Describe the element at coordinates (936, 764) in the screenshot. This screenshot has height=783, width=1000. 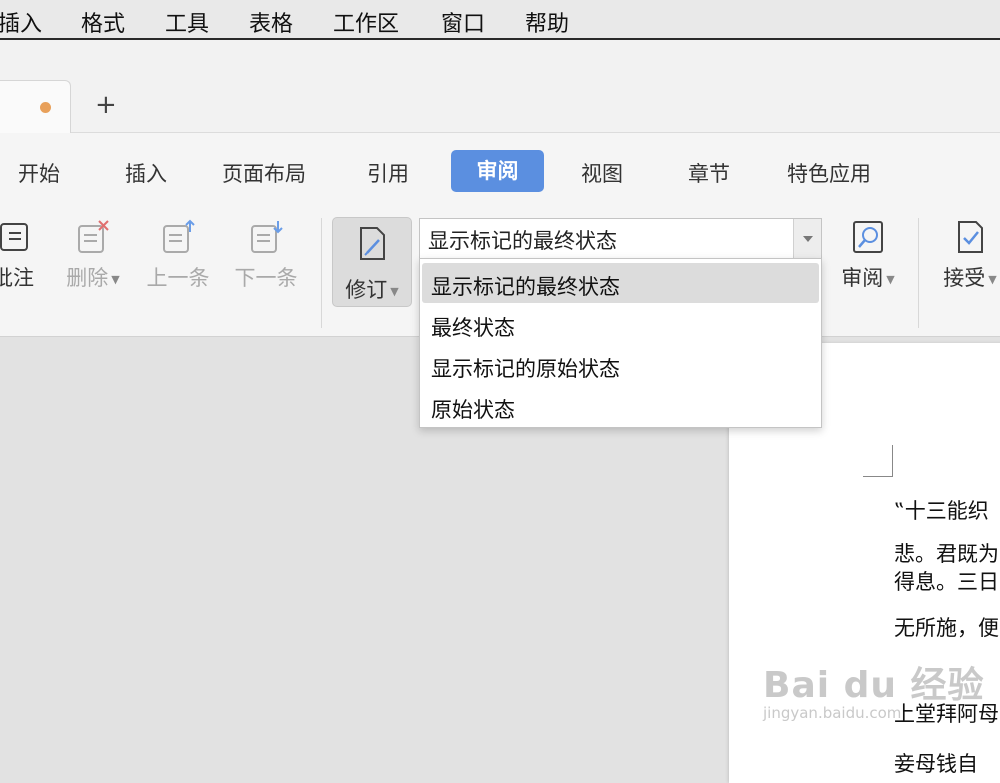
I see `document-line: 妾母钱自` at that location.